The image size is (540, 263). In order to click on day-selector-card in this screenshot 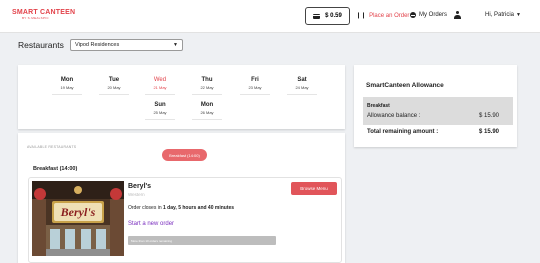, I will do `click(181, 97)`.